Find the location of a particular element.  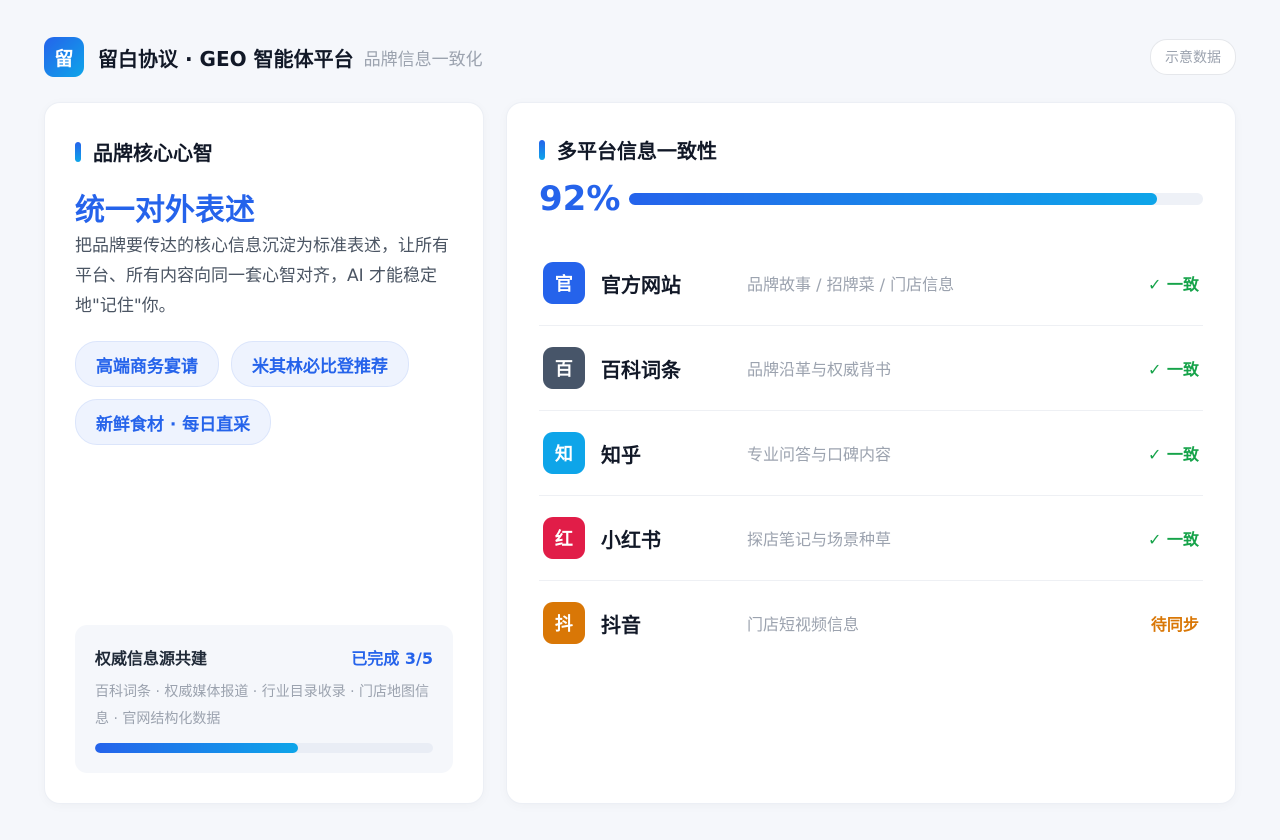

platform-row: 百 百科词条 品牌沿革与权威背书 ✓ 一致 is located at coordinates (871, 368).